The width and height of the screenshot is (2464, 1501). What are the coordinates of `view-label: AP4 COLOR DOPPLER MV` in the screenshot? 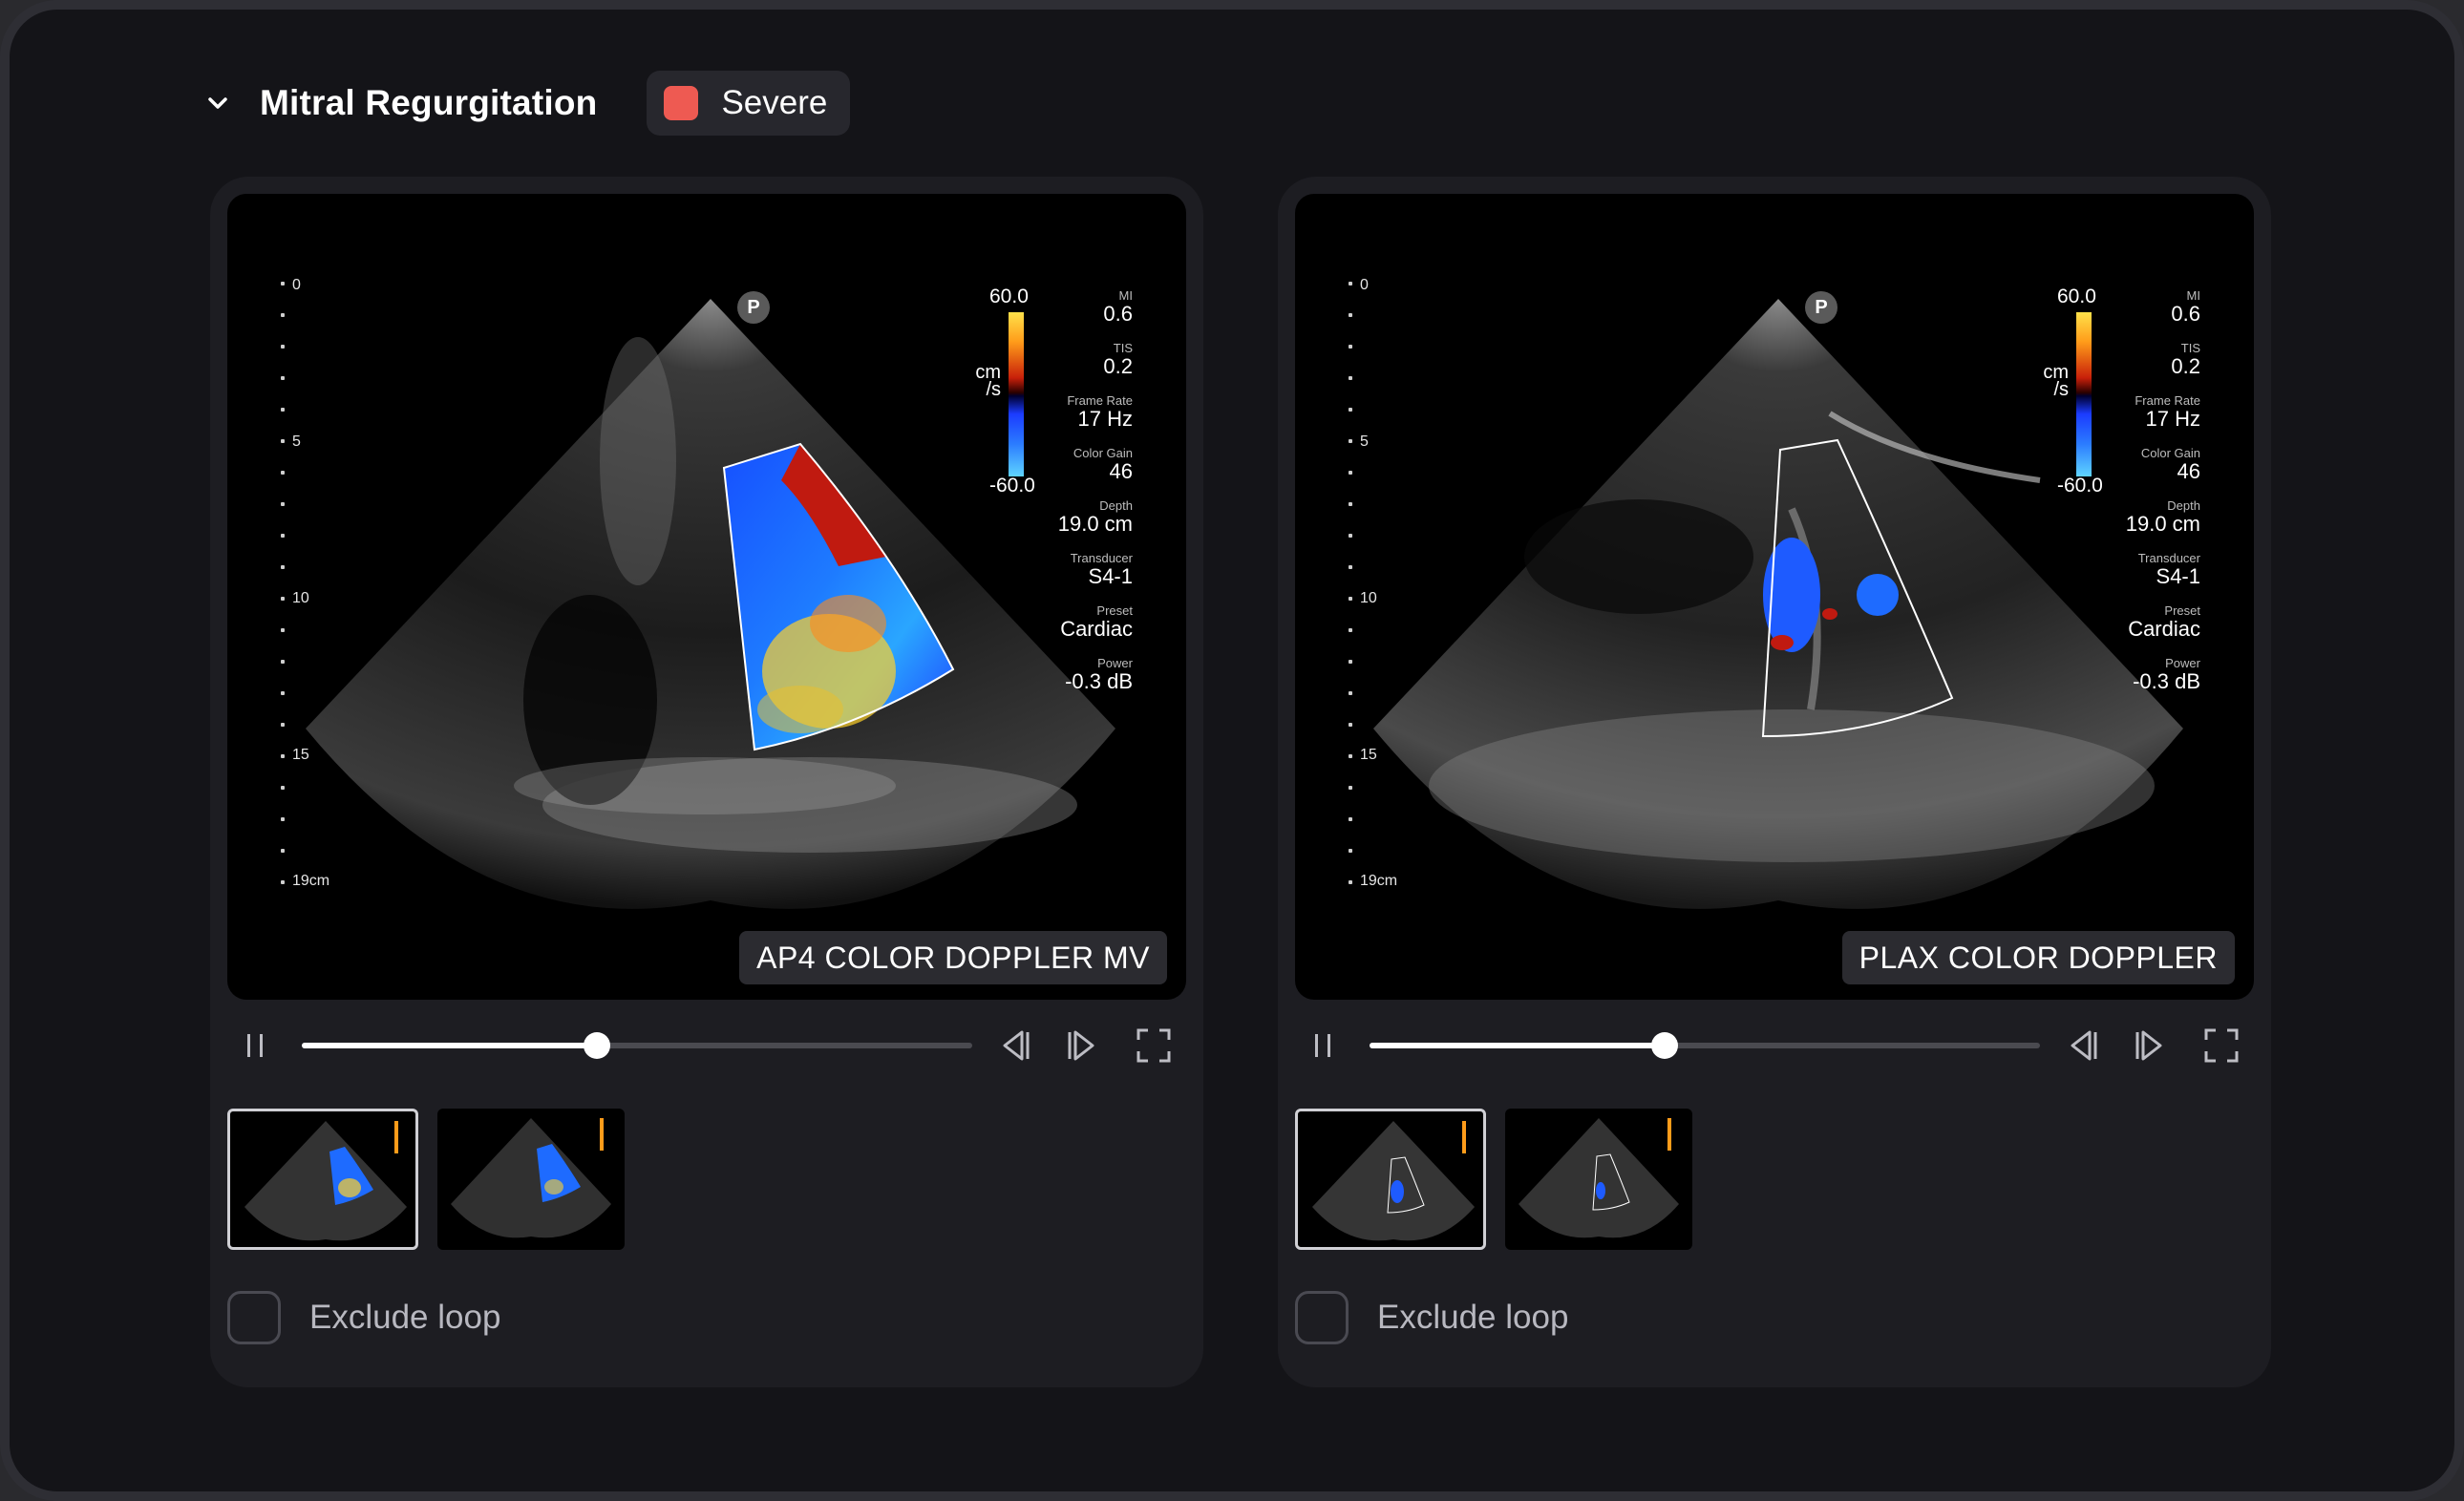 It's located at (953, 958).